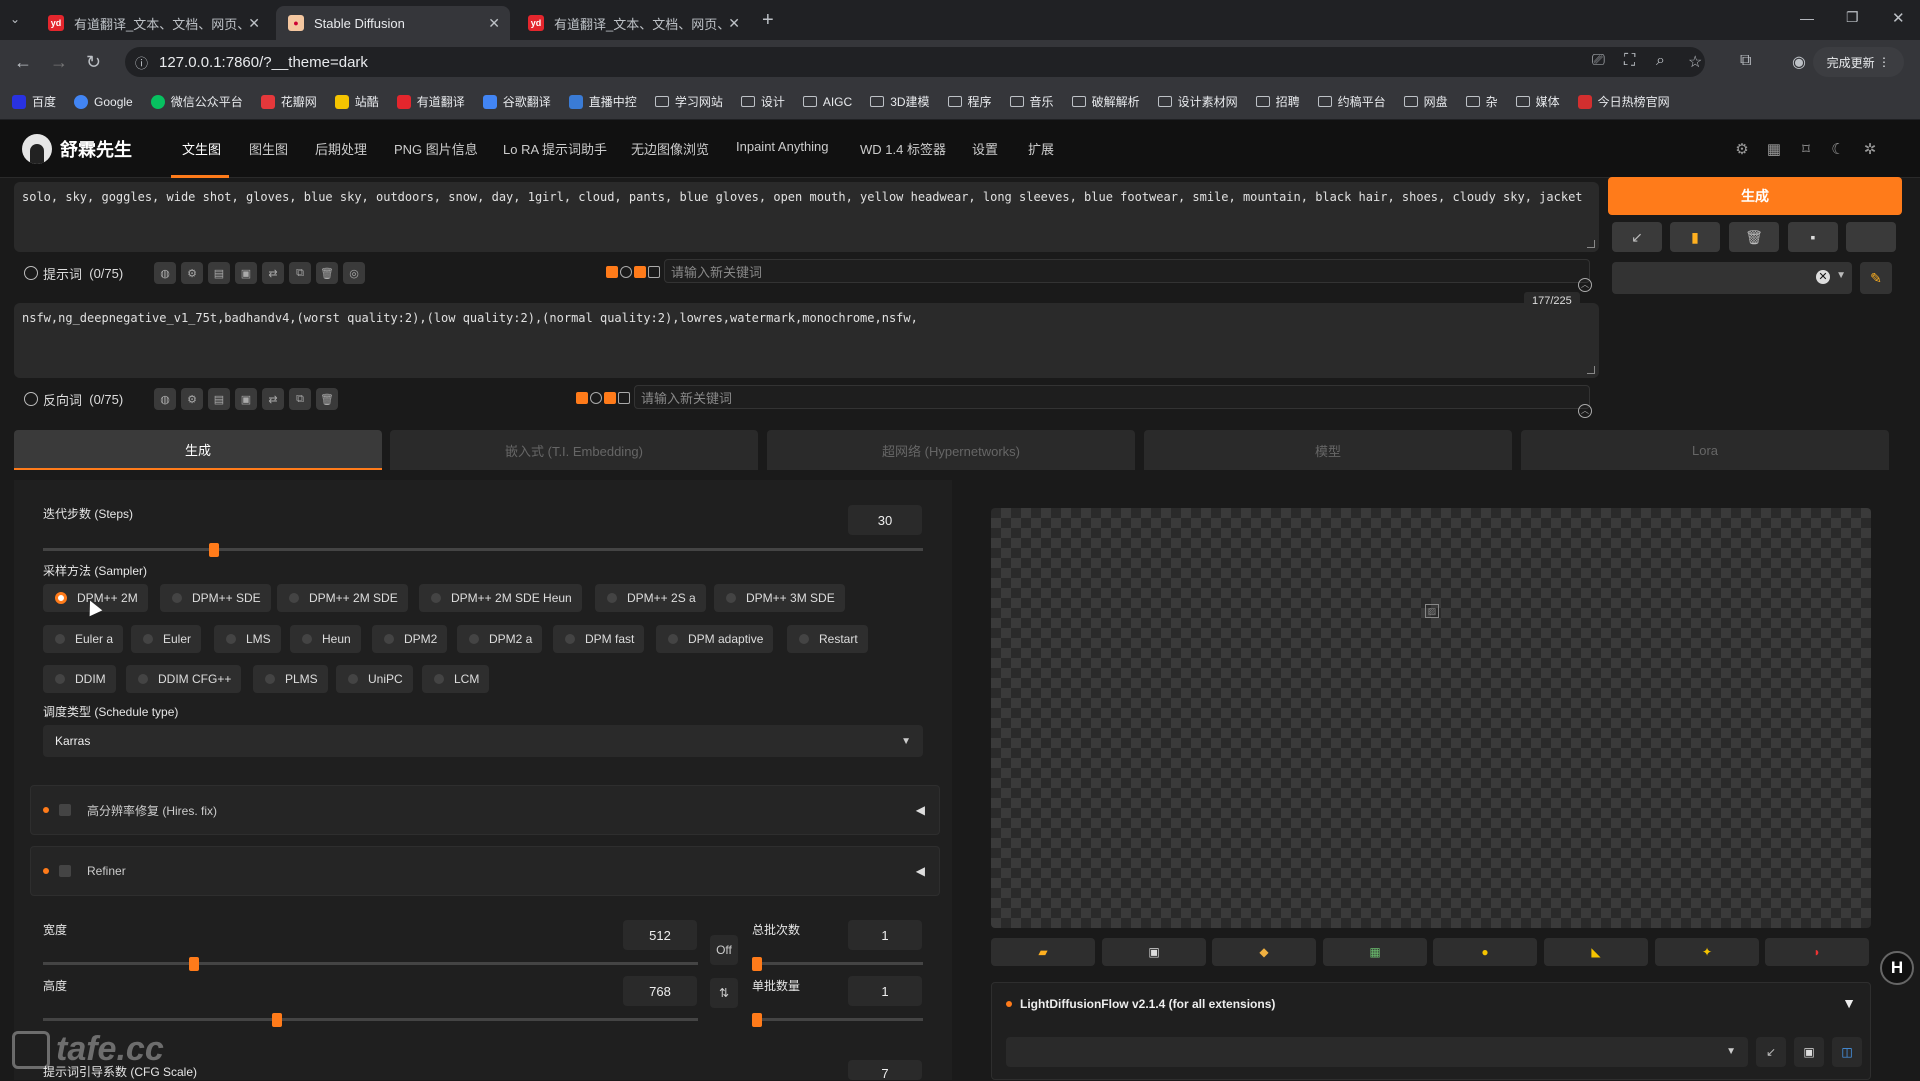 The width and height of the screenshot is (1920, 1081). Describe the element at coordinates (354, 273) in the screenshot. I see `settings-circle-icon: ◎` at that location.